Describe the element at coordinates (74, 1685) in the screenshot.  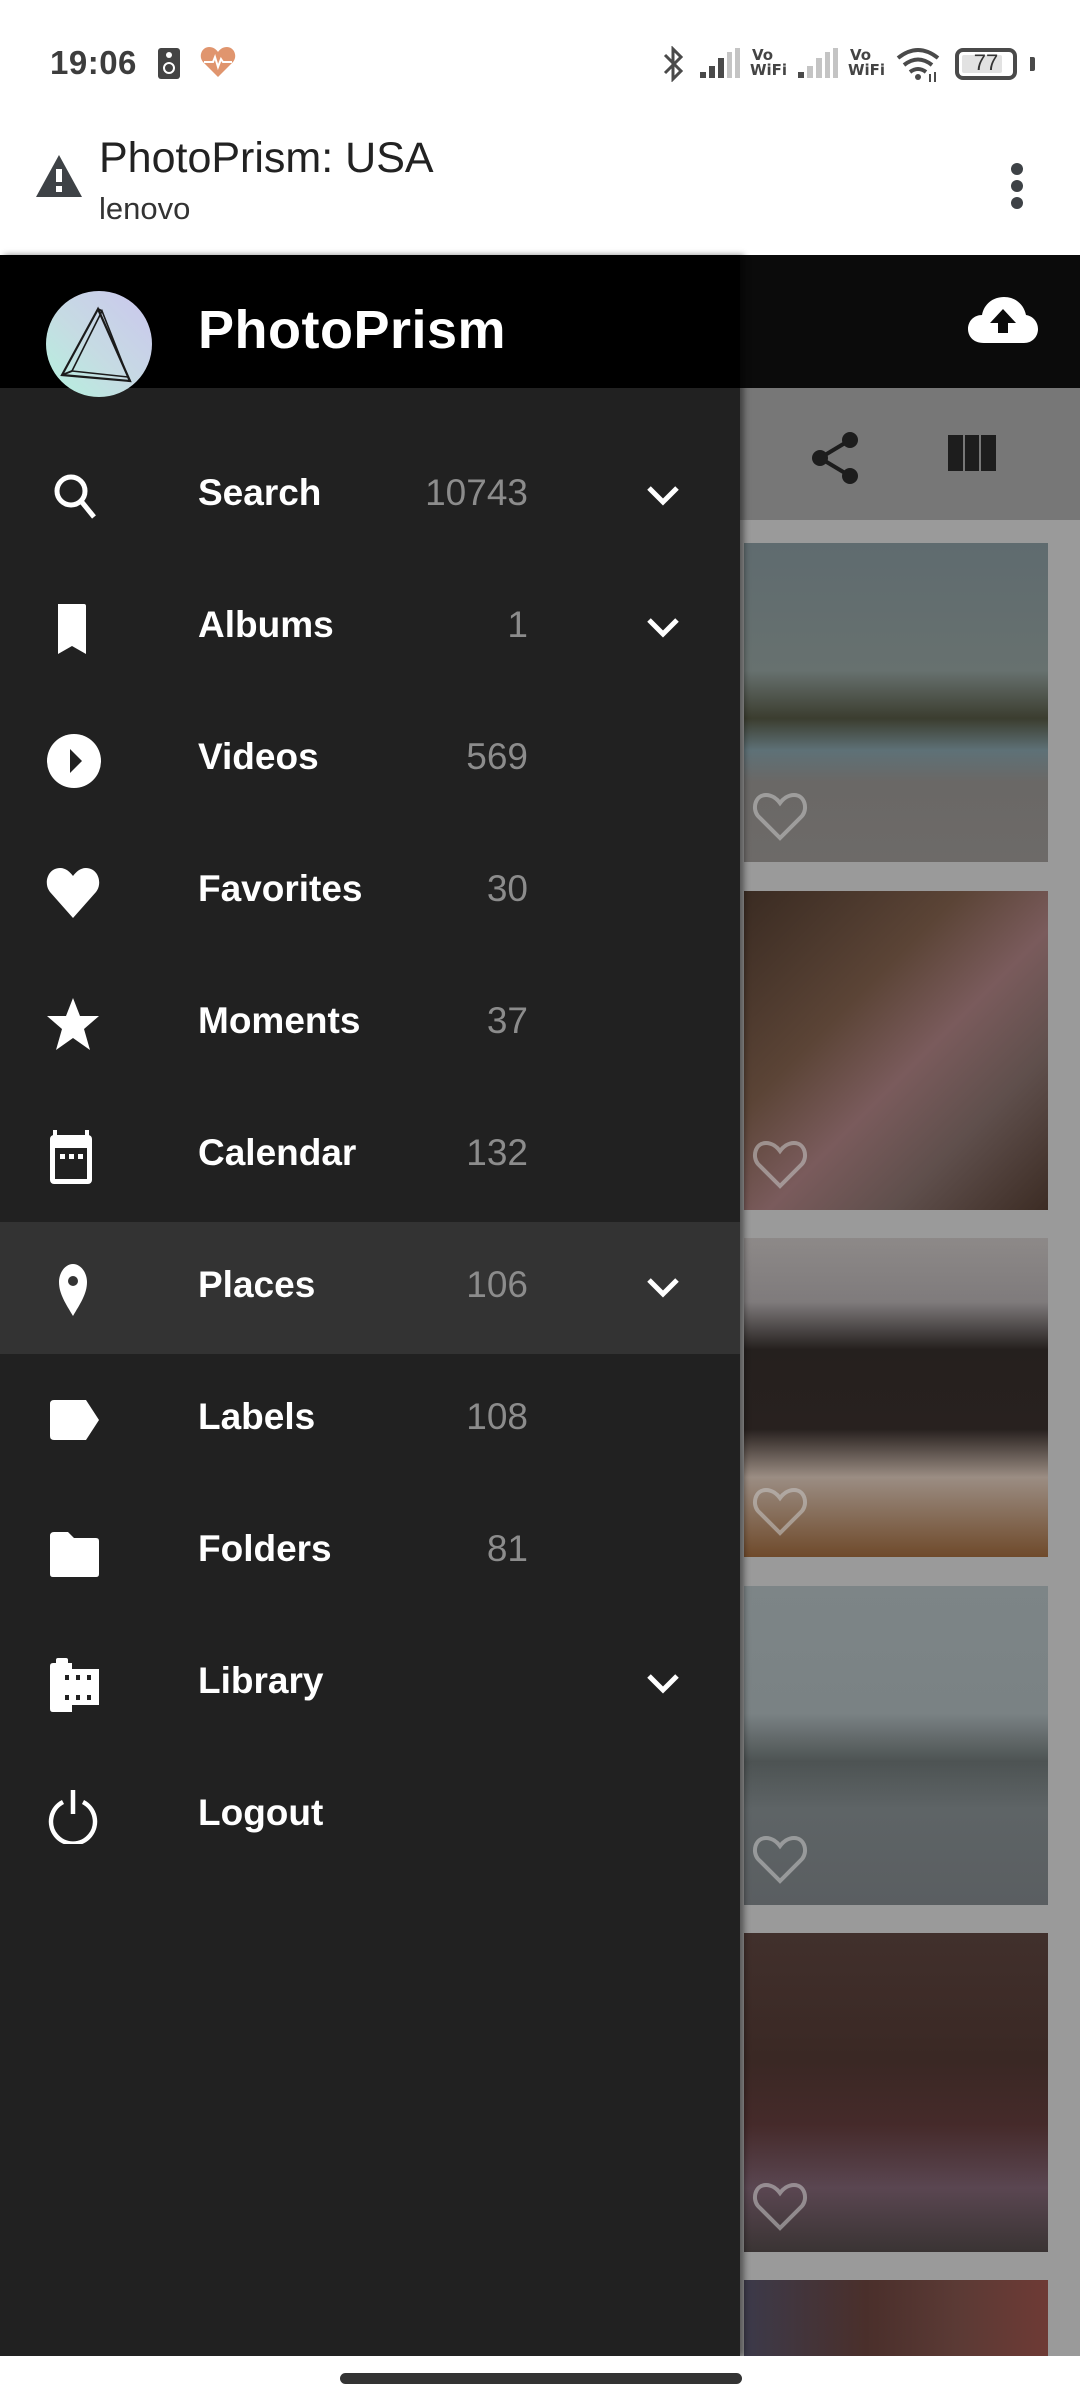
I see `film-icon` at that location.